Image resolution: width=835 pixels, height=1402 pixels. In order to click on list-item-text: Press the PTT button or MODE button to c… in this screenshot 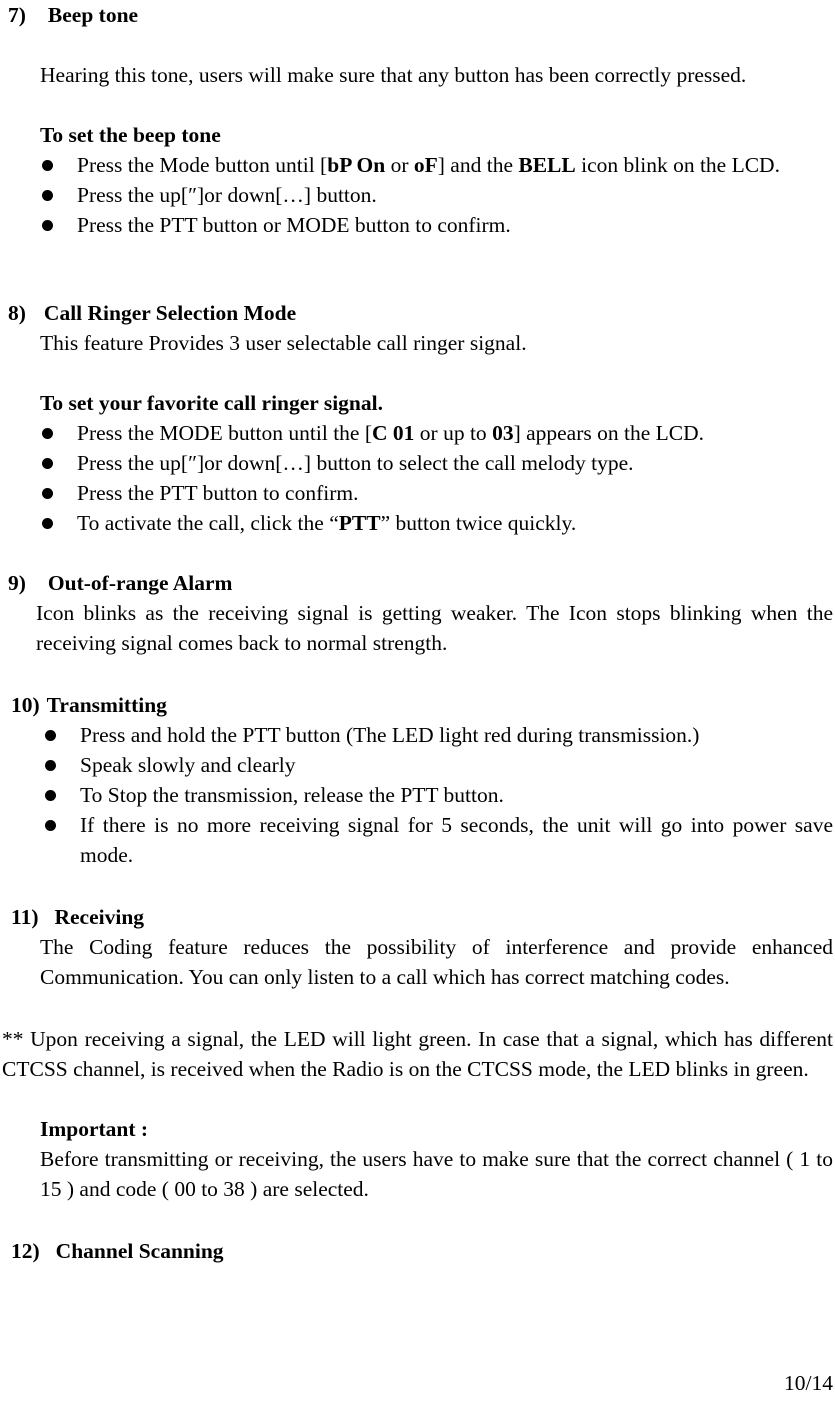, I will do `click(294, 225)`.